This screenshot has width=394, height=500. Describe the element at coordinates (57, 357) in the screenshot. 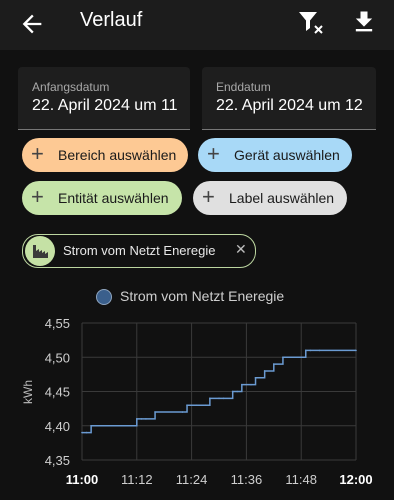

I see `y-tick-label: 4,50` at that location.